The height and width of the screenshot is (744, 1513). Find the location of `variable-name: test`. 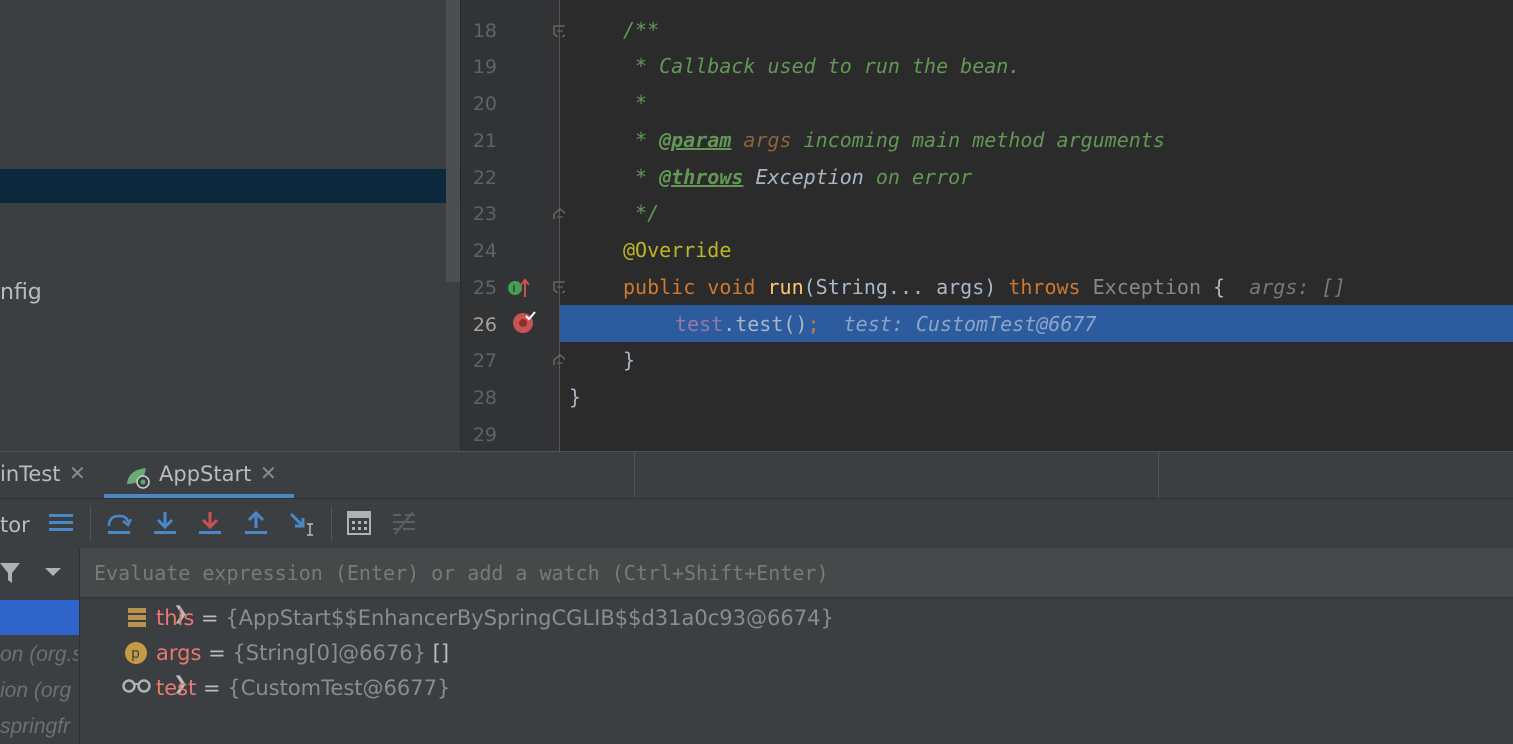

variable-name: test is located at coordinates (176, 688).